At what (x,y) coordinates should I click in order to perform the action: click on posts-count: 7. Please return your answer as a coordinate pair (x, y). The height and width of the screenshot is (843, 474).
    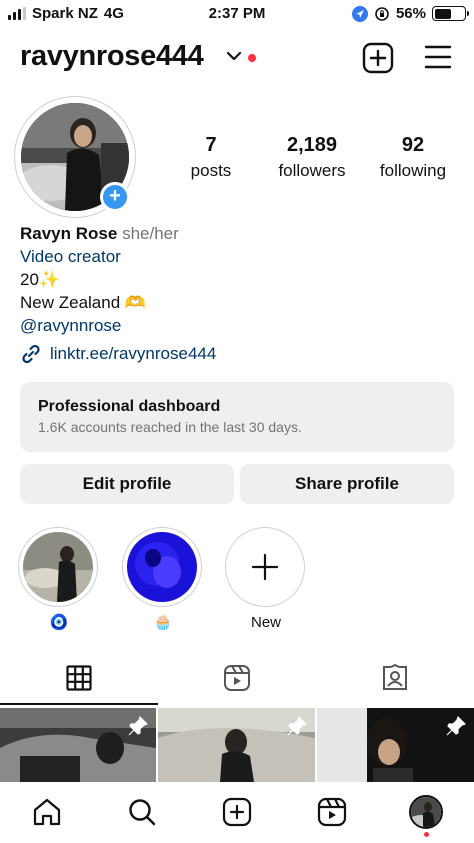
    Looking at the image, I should click on (211, 145).